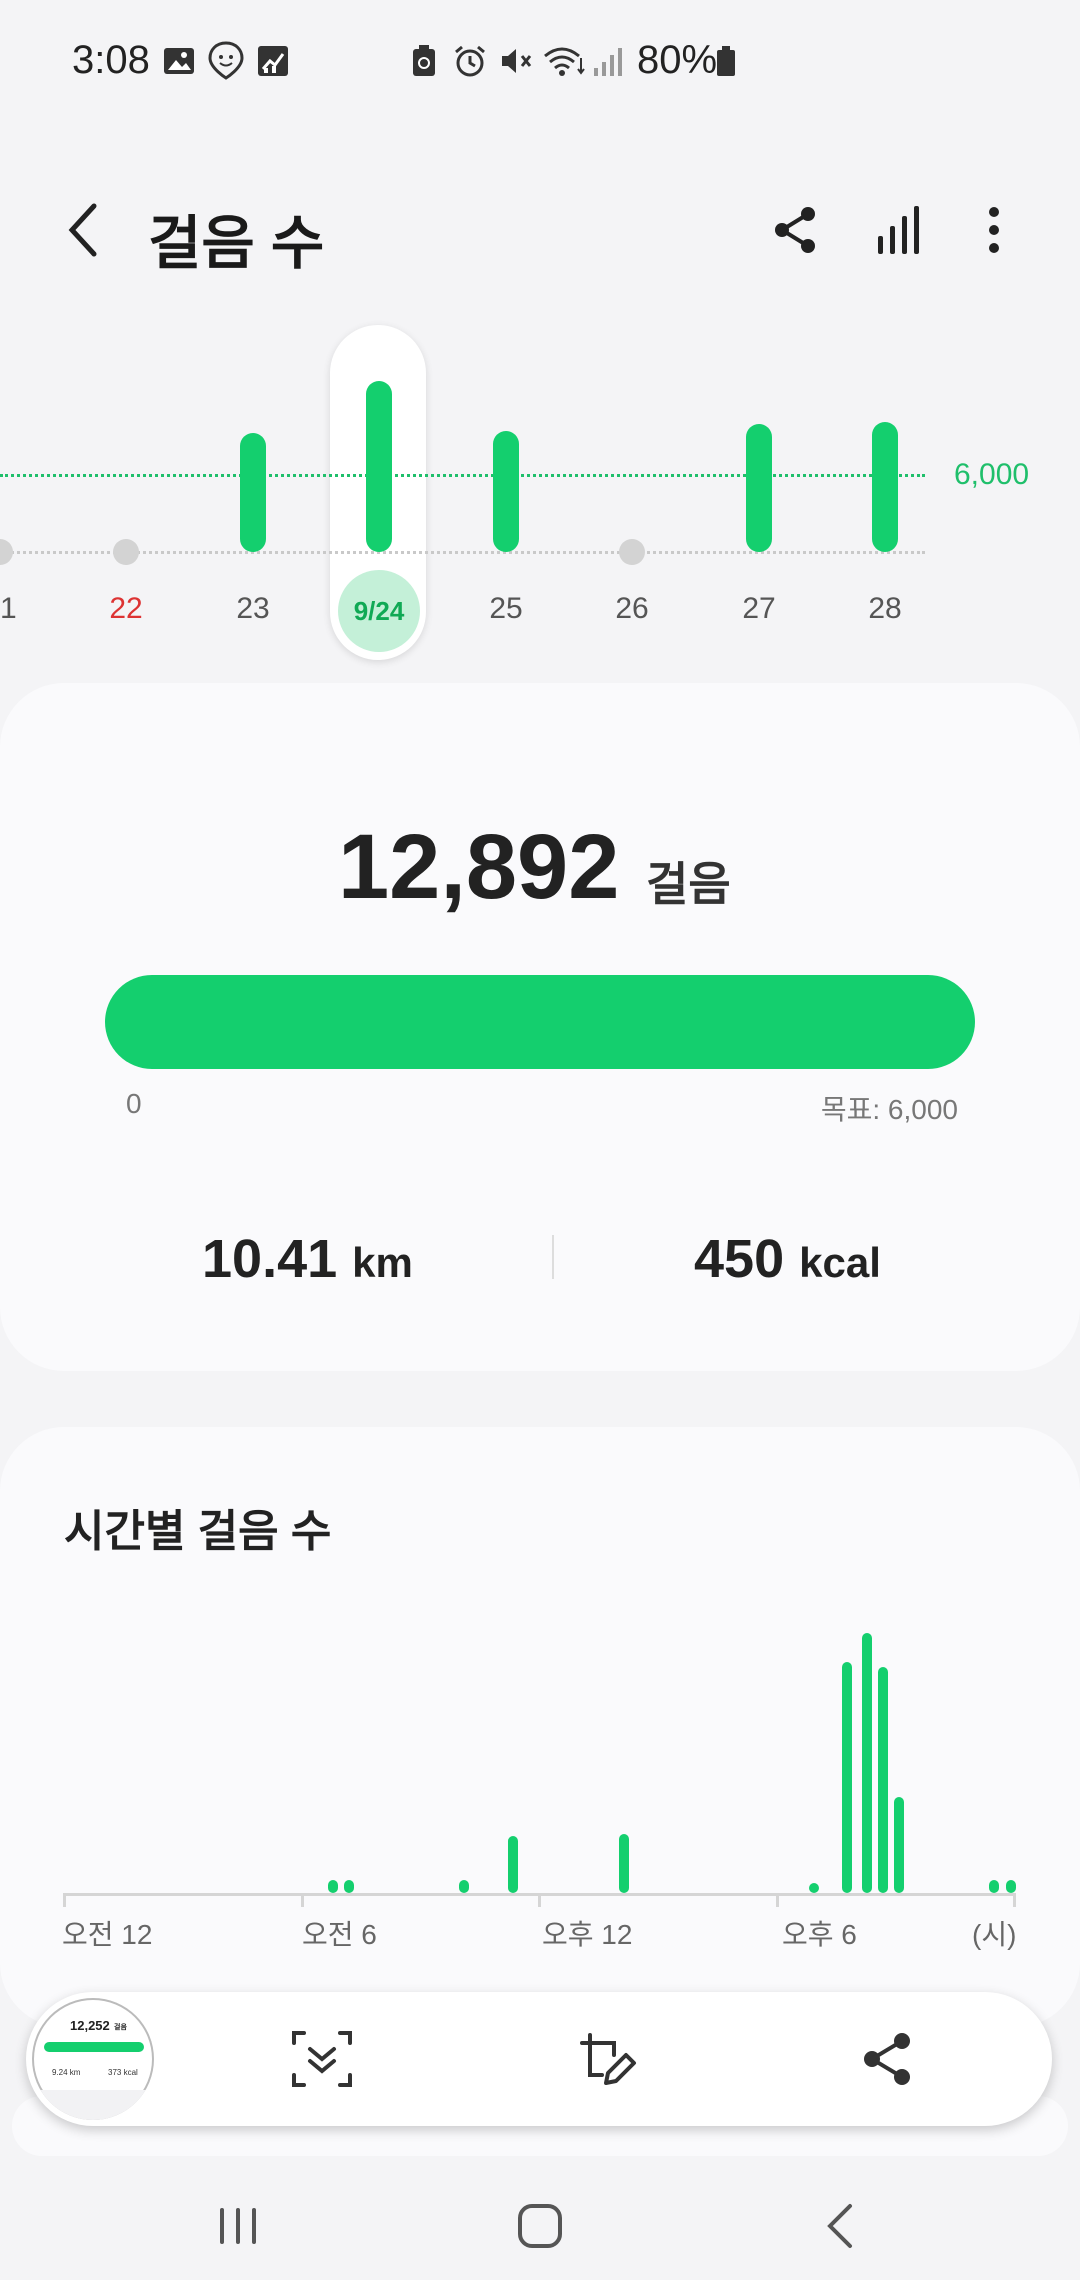 This screenshot has height=2280, width=1080. What do you see at coordinates (842, 2226) in the screenshot?
I see `back-nav-icon` at bounding box center [842, 2226].